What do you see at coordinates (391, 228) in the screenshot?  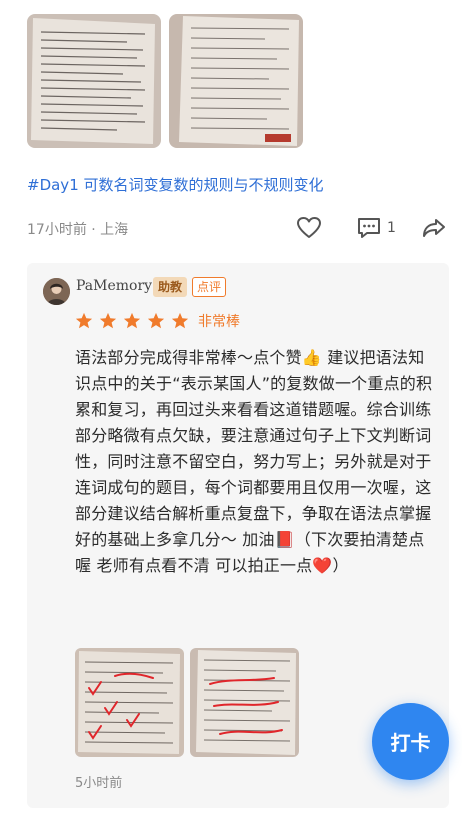 I see `comment-count: 1` at bounding box center [391, 228].